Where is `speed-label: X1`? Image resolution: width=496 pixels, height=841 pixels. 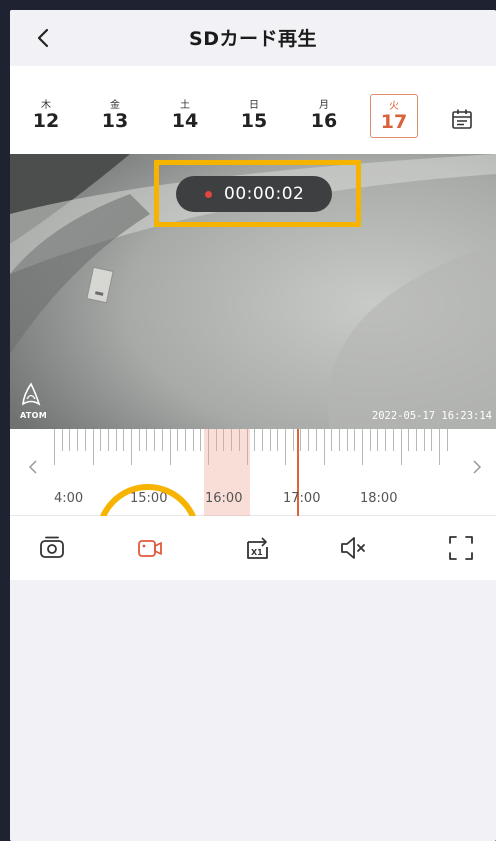
speed-label: X1 is located at coordinates (257, 552).